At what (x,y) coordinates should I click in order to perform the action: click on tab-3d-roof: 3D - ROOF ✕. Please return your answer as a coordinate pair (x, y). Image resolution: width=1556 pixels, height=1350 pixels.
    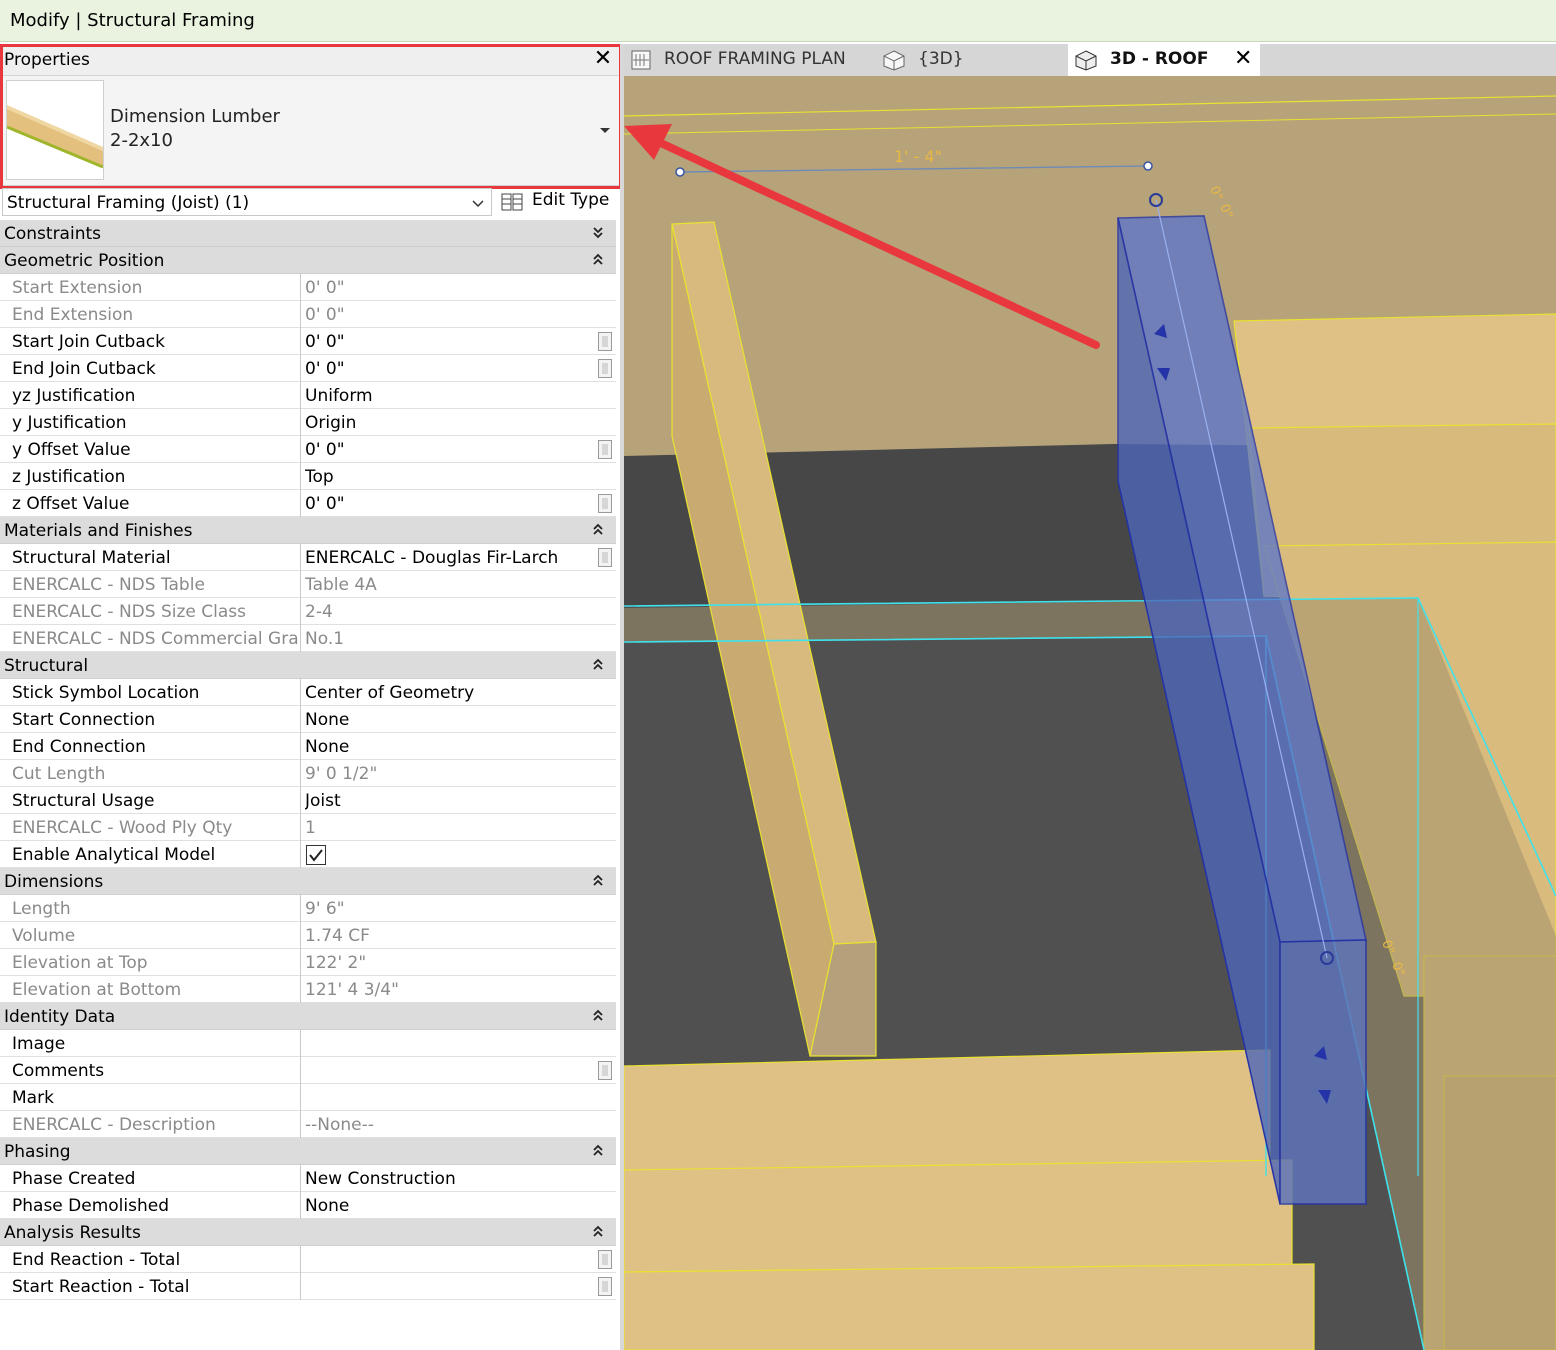
    Looking at the image, I should click on (1164, 60).